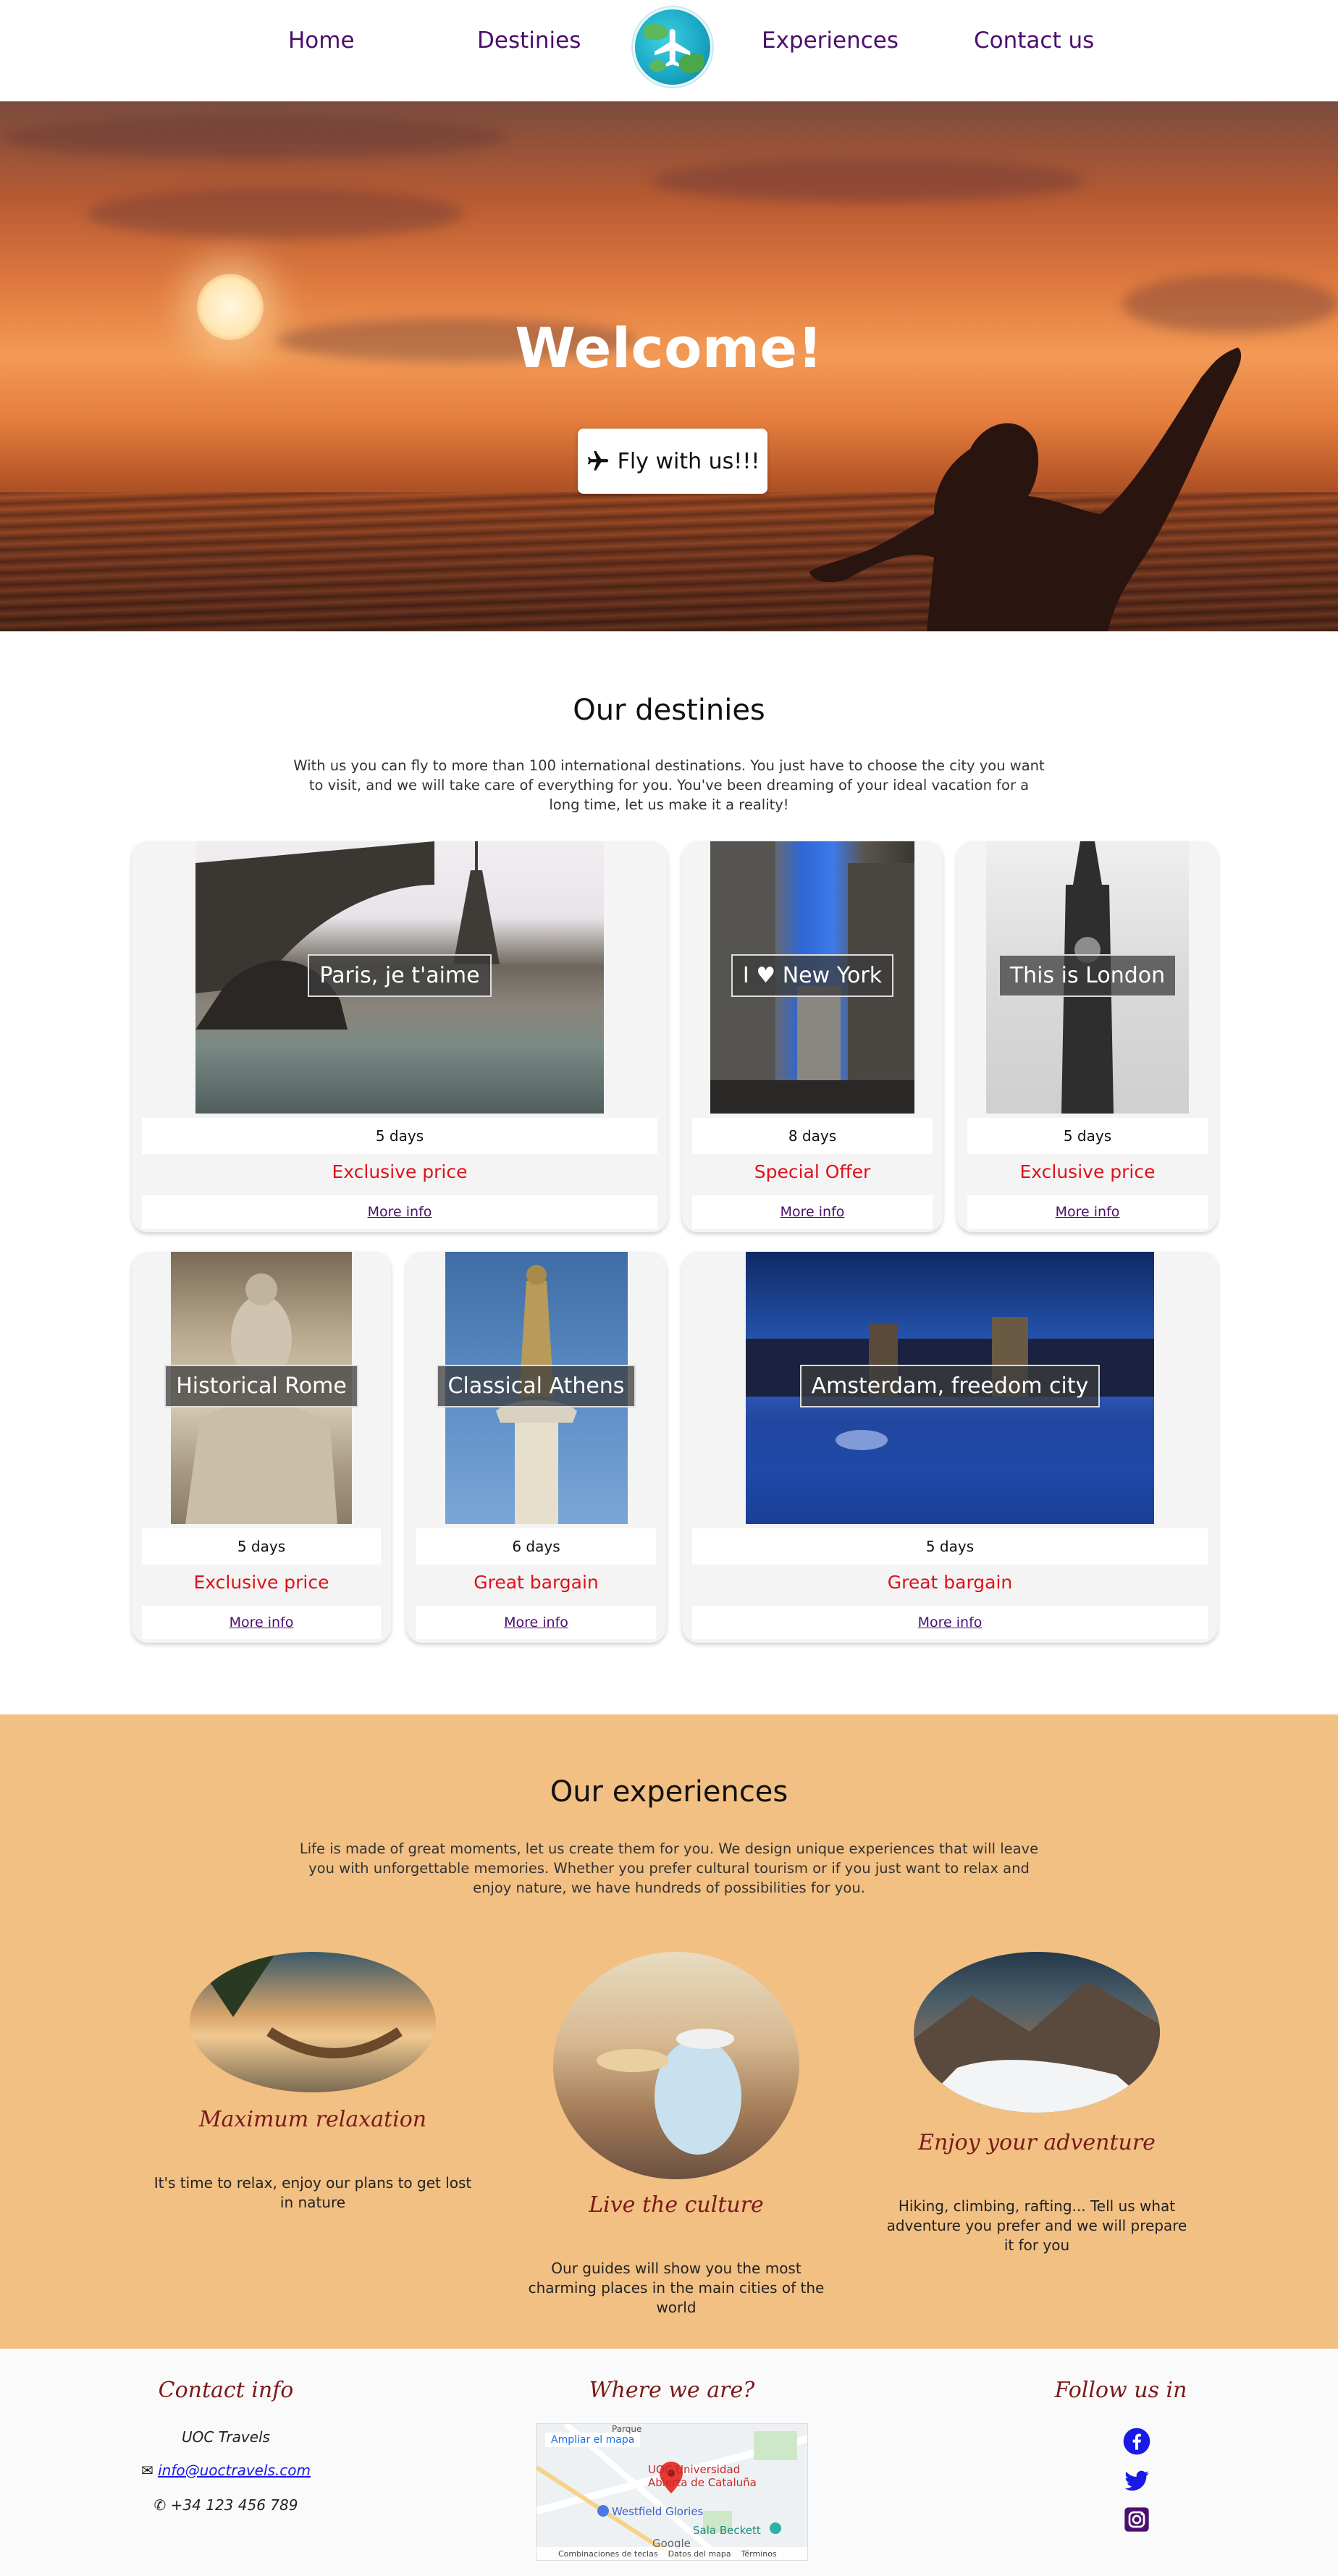  I want to click on top-navigation: Home Destinies Experiences Contact us, so click(669, 50).